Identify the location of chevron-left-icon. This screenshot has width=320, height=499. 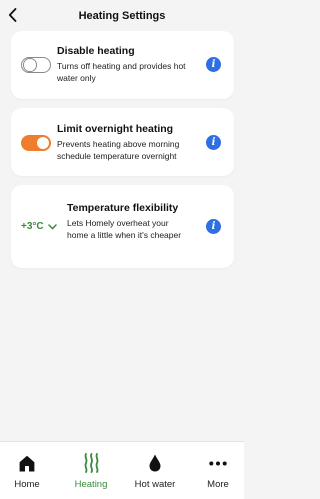
(12, 15).